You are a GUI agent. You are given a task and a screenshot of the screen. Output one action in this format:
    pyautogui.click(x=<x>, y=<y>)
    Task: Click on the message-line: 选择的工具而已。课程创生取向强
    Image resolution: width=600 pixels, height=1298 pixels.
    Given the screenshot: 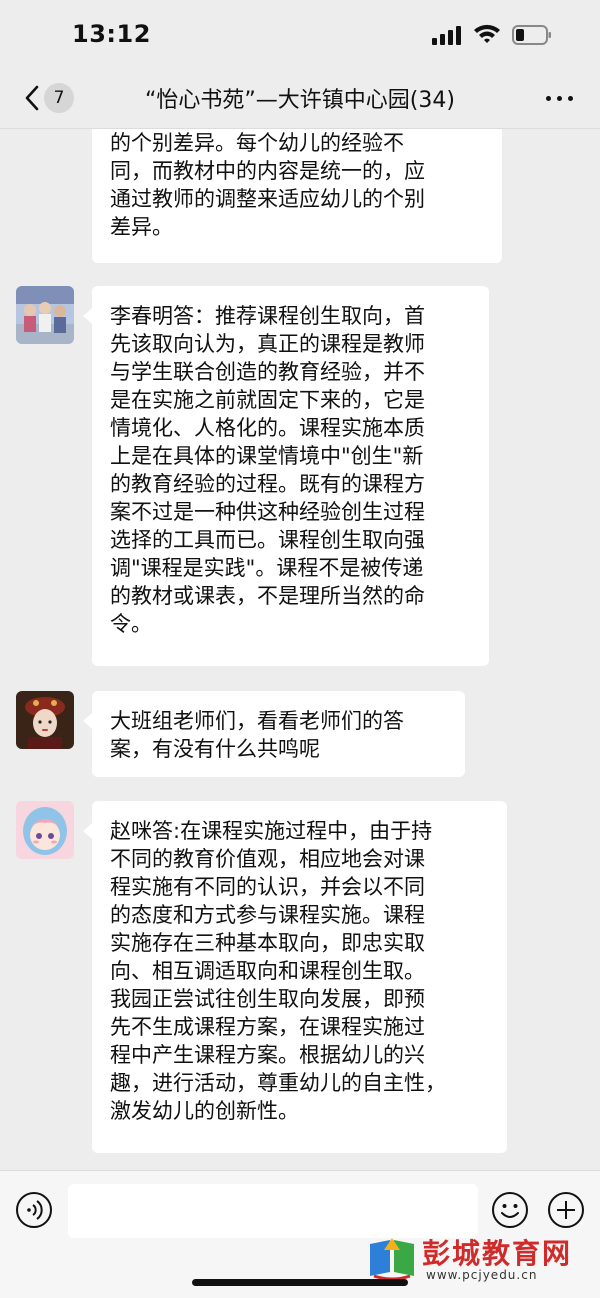 What is the action you would take?
    pyautogui.click(x=267, y=540)
    